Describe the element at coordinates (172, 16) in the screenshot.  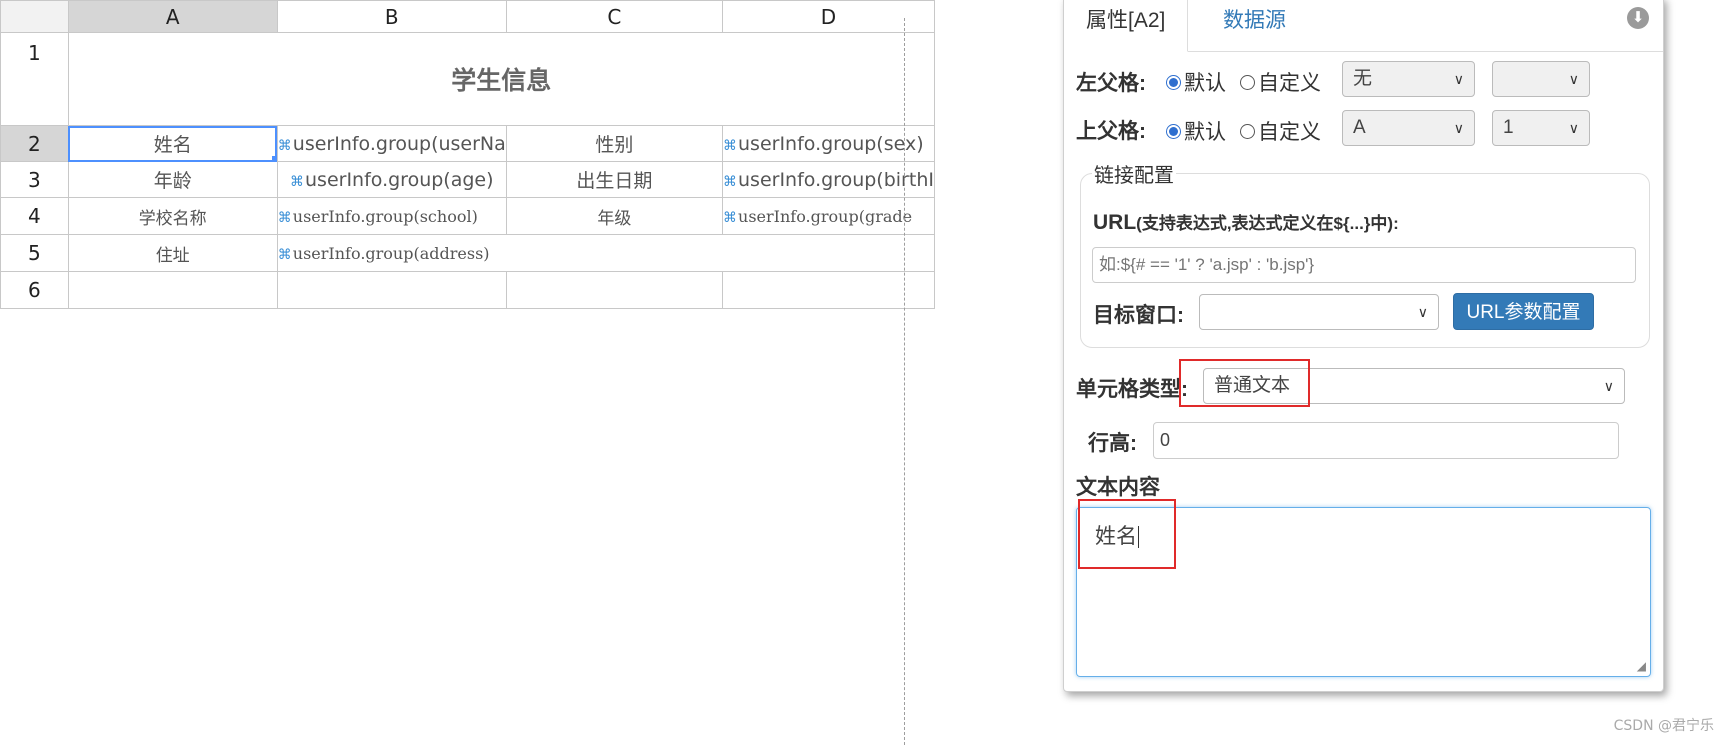
I see `column-header-a: A` at that location.